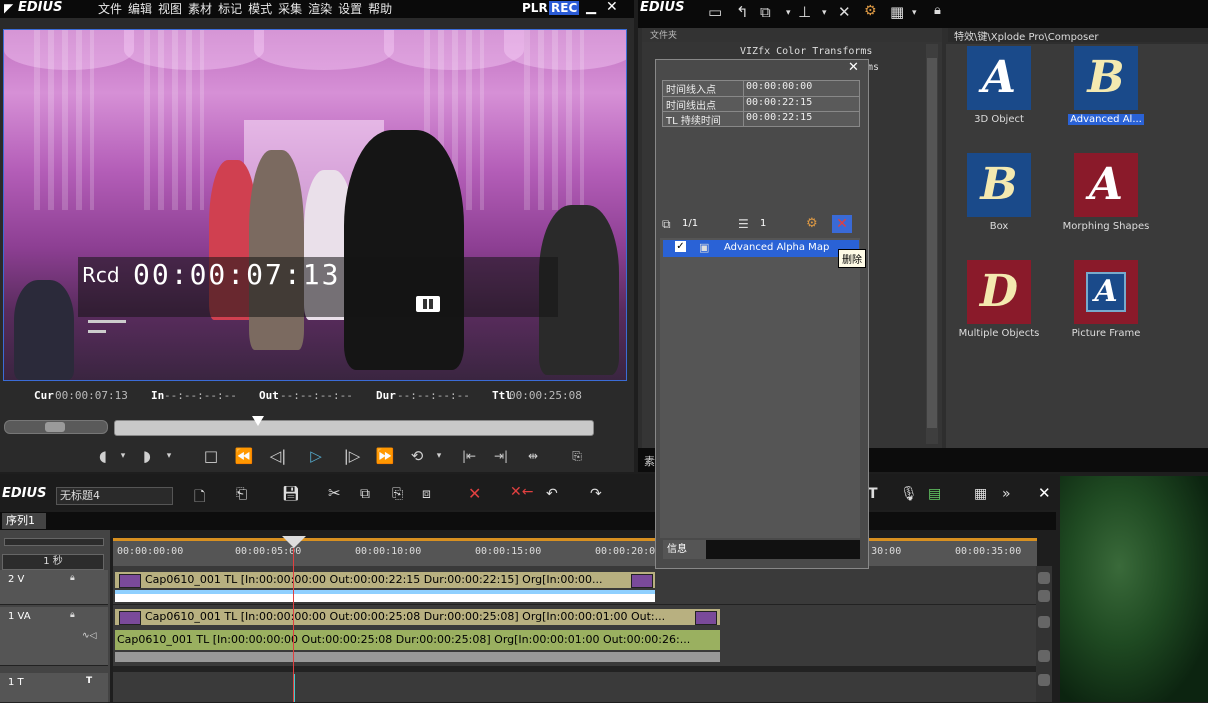 The image size is (1208, 703). Describe the element at coordinates (533, 456) in the screenshot. I see `match-frame-icon: ⇹` at that location.